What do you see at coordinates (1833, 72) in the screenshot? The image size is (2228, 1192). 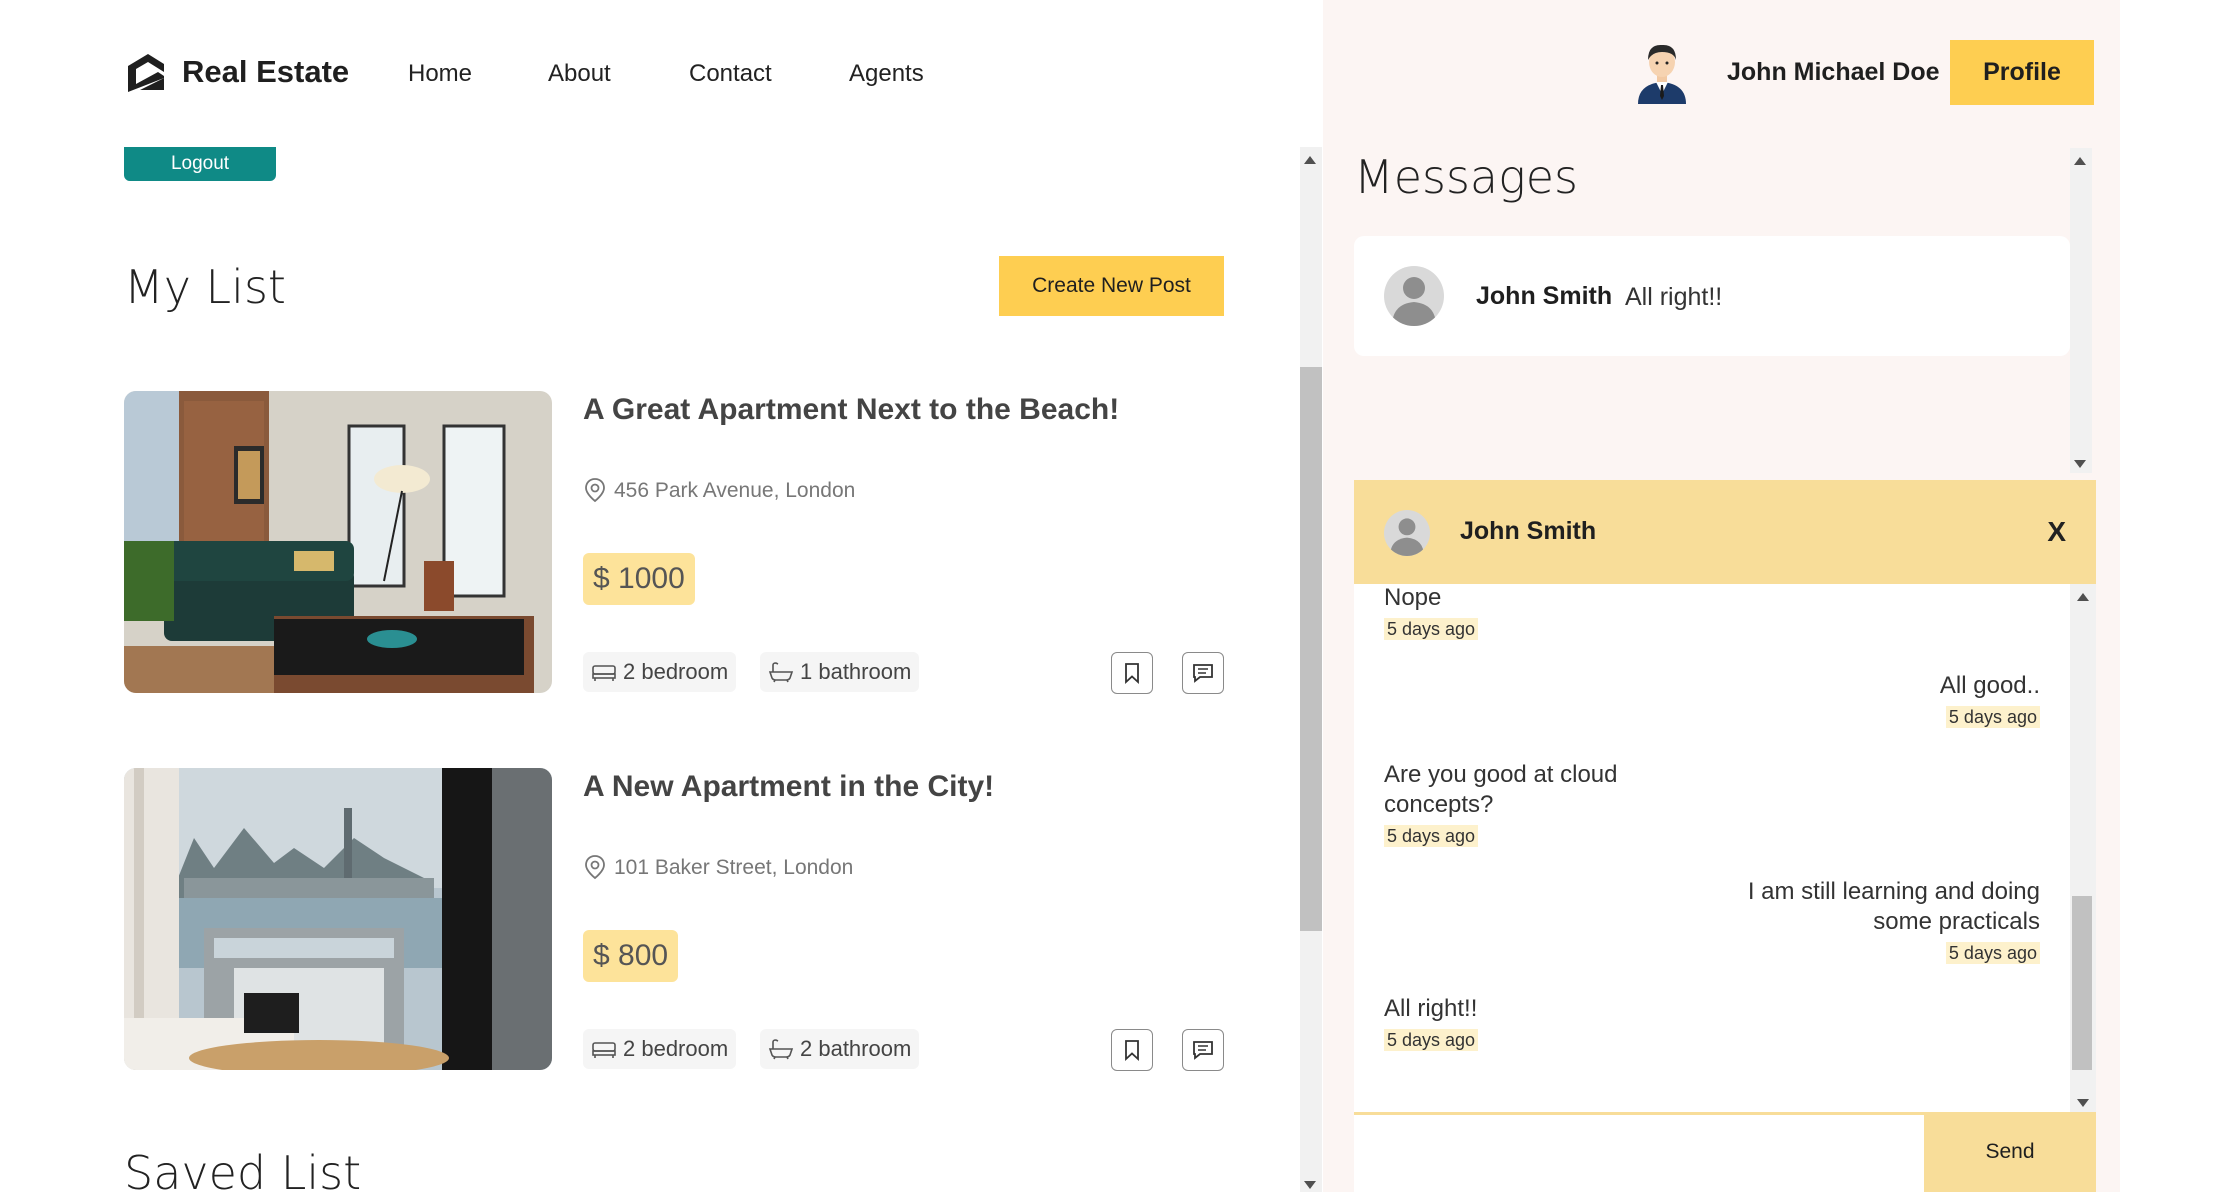 I see `user-name: John Michael Doe` at bounding box center [1833, 72].